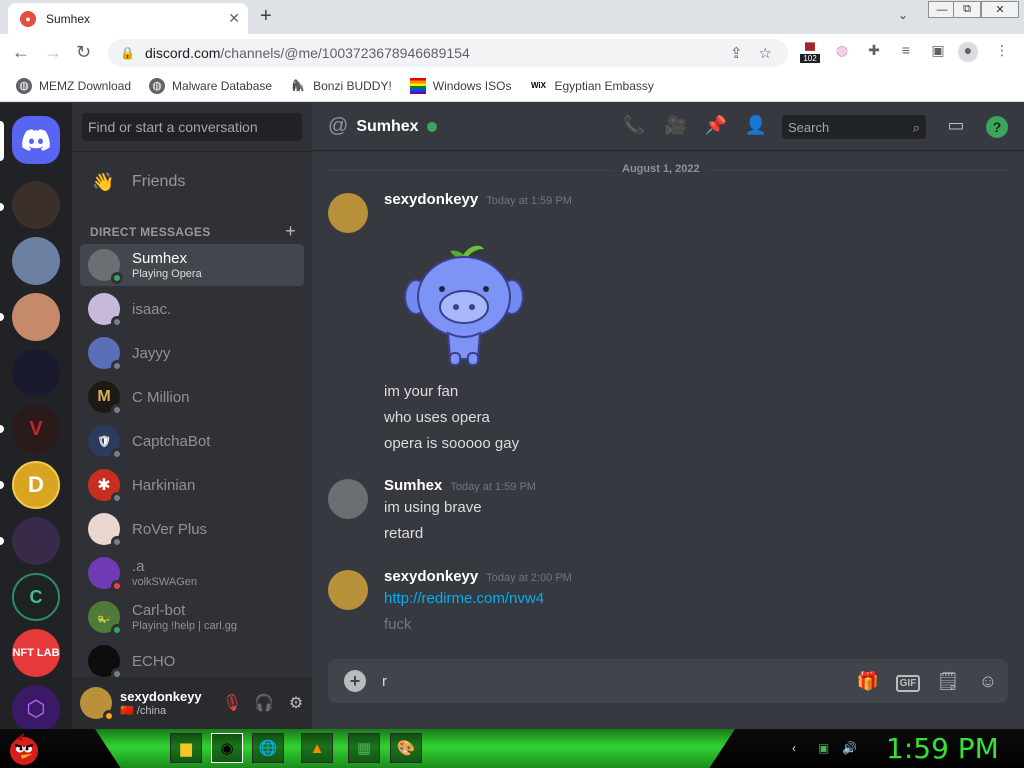 This screenshot has height=768, width=1024. Describe the element at coordinates (615, 681) in the screenshot. I see `message-input: r` at that location.